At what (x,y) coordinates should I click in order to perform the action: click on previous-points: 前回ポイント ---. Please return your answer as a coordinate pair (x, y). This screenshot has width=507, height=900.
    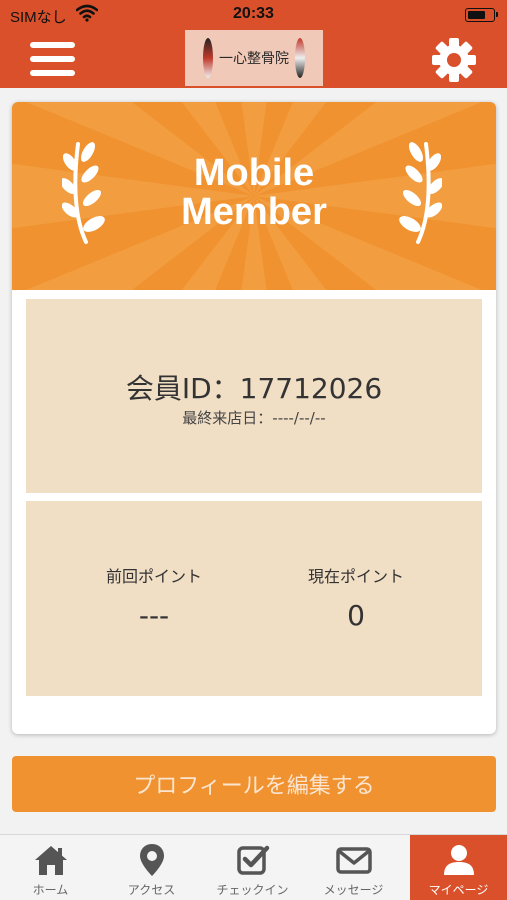
    Looking at the image, I should click on (154, 597).